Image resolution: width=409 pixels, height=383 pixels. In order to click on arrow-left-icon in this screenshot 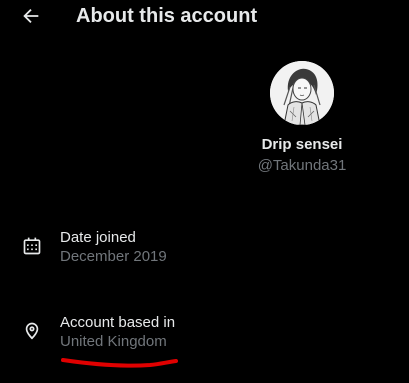, I will do `click(31, 16)`.